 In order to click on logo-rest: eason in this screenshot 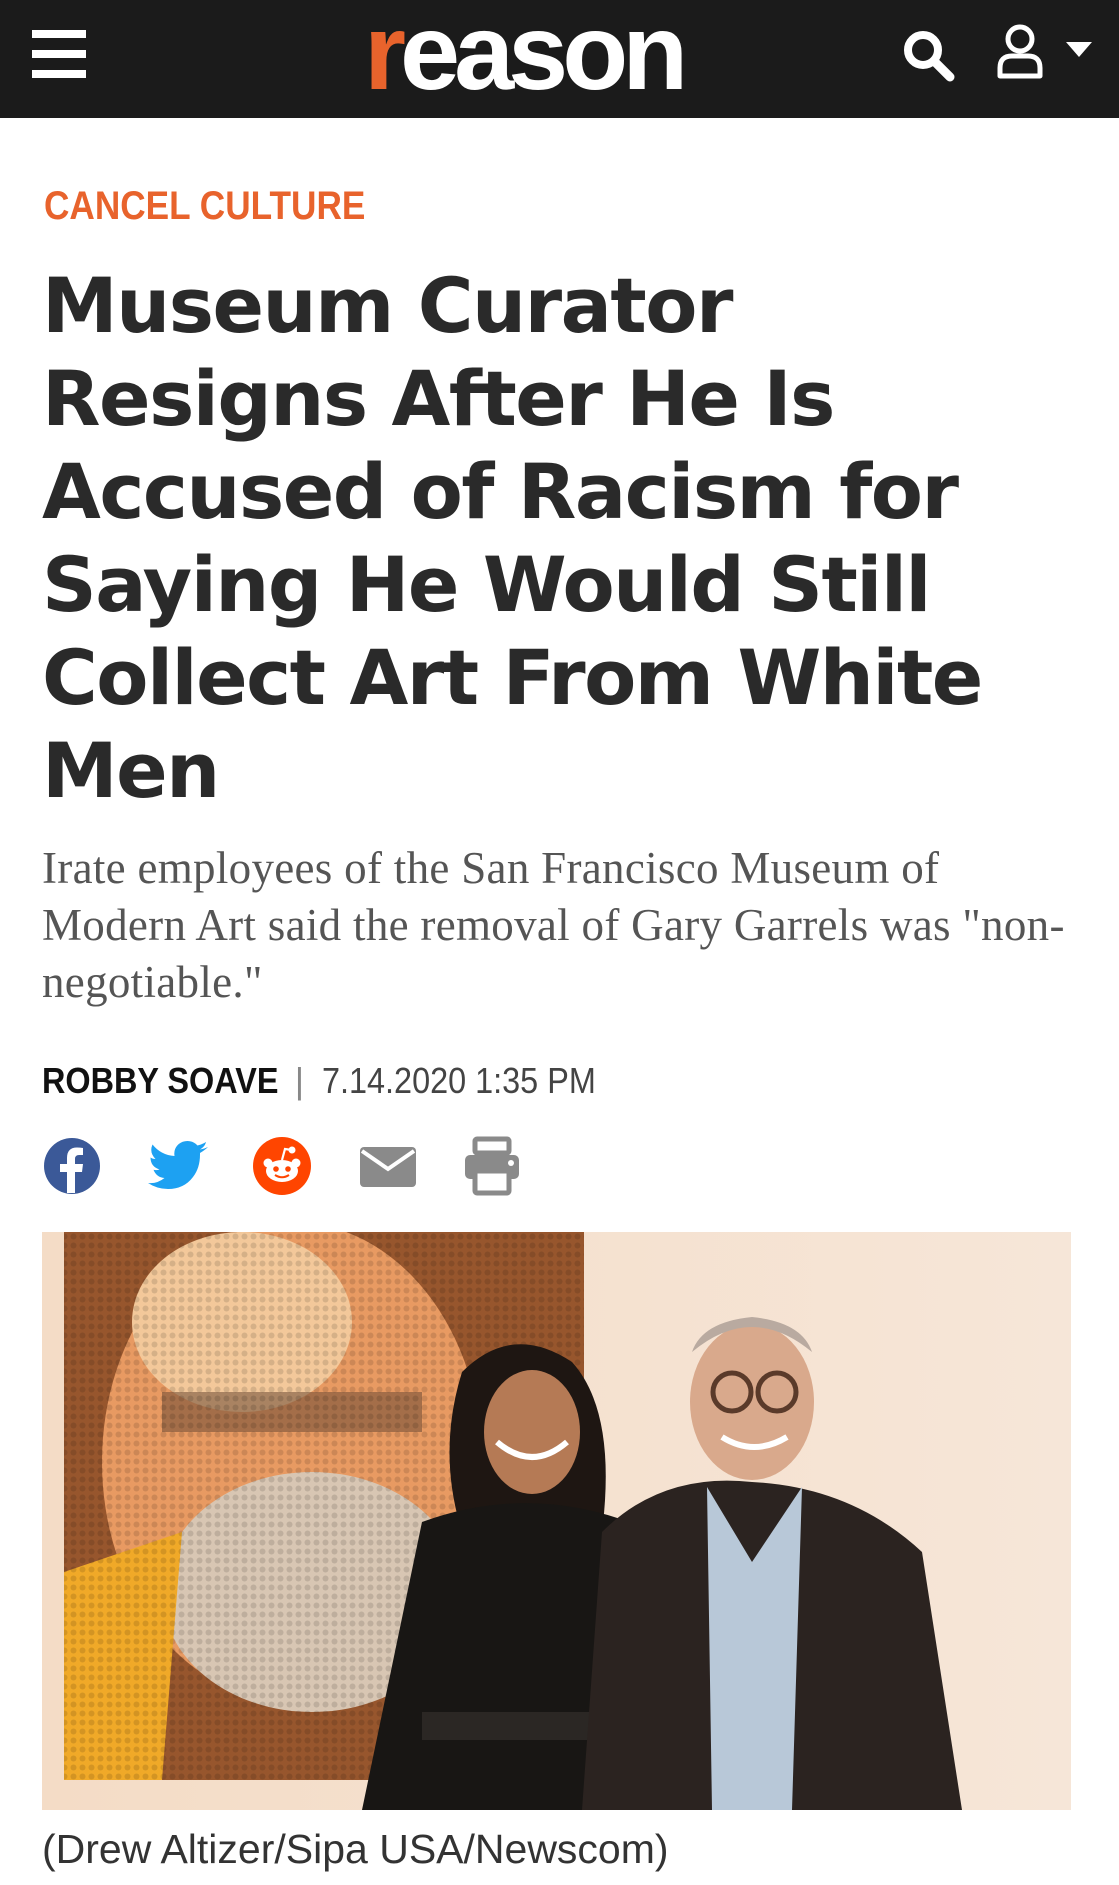, I will do `click(544, 56)`.